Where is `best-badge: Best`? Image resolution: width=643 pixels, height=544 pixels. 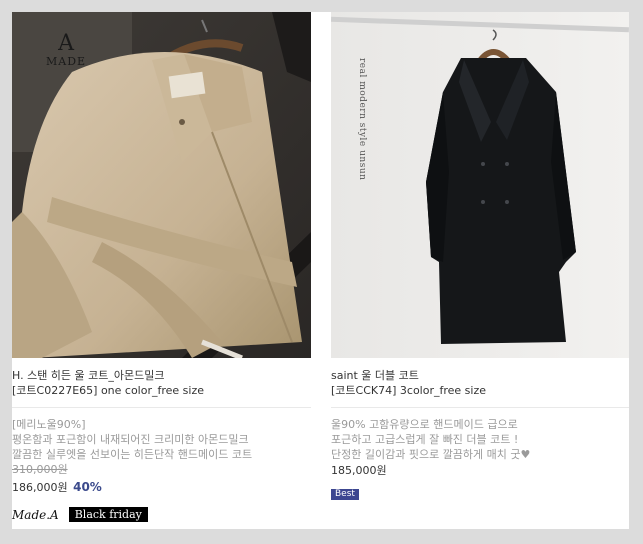 best-badge: Best is located at coordinates (345, 494).